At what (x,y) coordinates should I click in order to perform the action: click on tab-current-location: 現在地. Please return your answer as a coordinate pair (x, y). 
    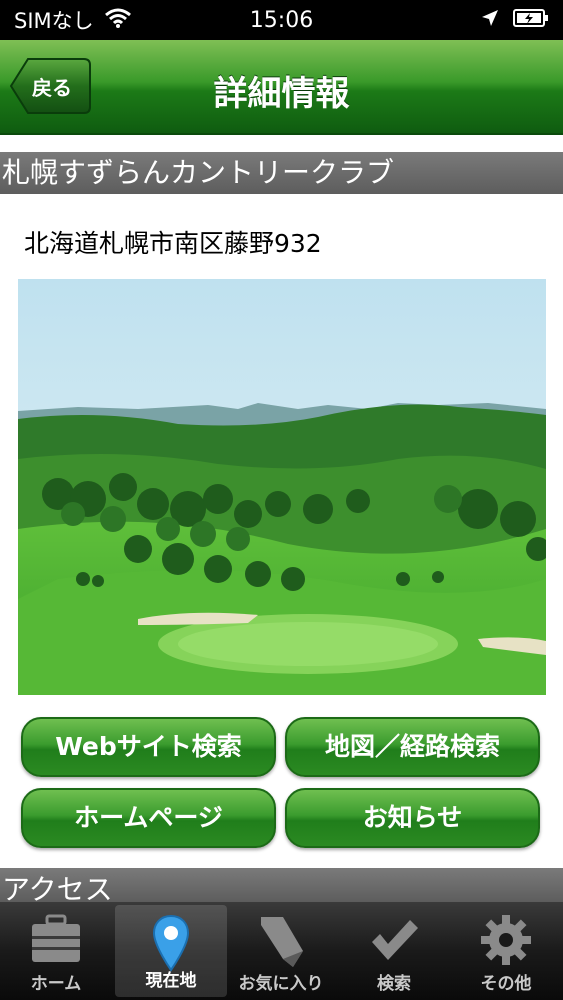
    Looking at the image, I should click on (171, 951).